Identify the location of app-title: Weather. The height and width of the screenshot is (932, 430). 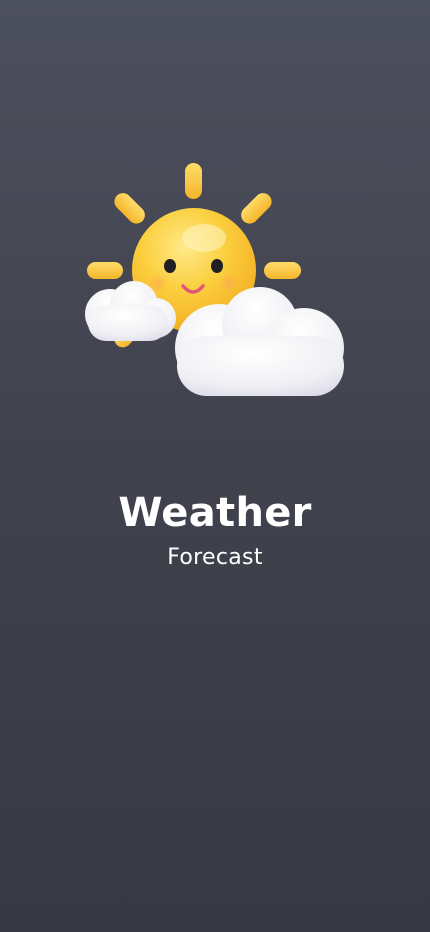
(215, 513).